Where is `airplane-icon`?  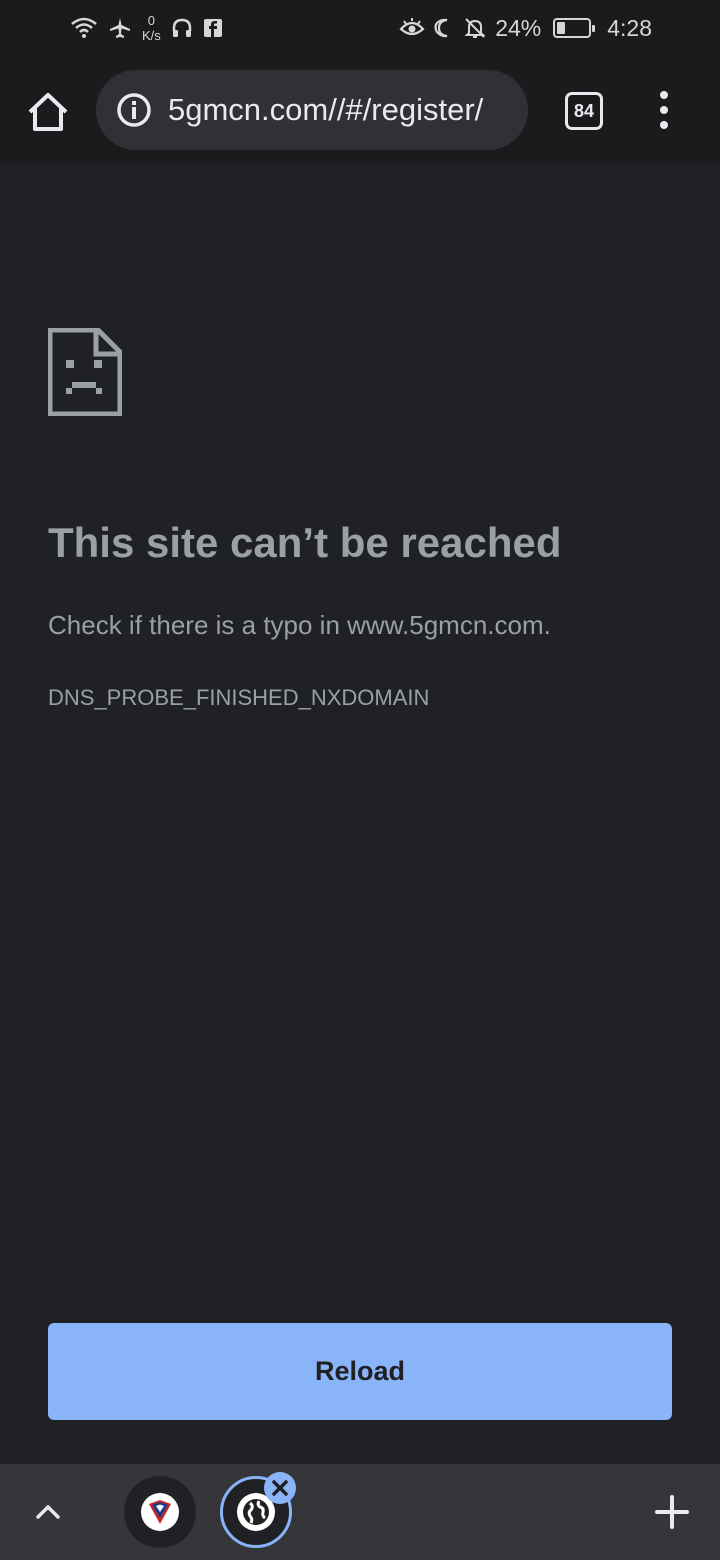 airplane-icon is located at coordinates (120, 28).